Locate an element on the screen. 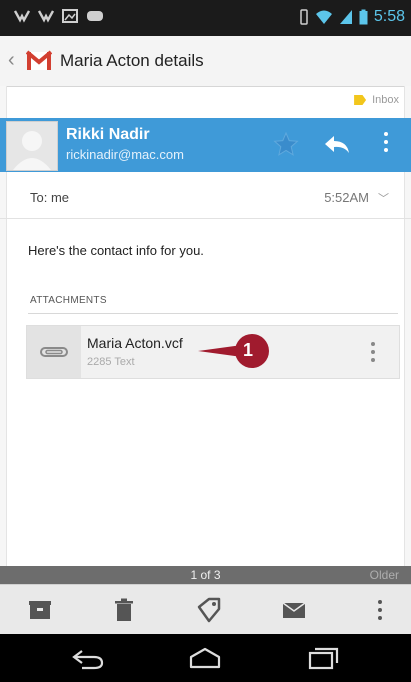 Image resolution: width=411 pixels, height=682 pixels. signal-icon is located at coordinates (345, 17).